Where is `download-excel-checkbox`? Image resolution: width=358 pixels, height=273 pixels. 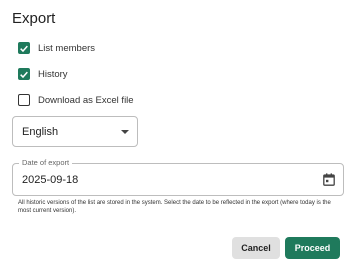
download-excel-checkbox is located at coordinates (24, 100).